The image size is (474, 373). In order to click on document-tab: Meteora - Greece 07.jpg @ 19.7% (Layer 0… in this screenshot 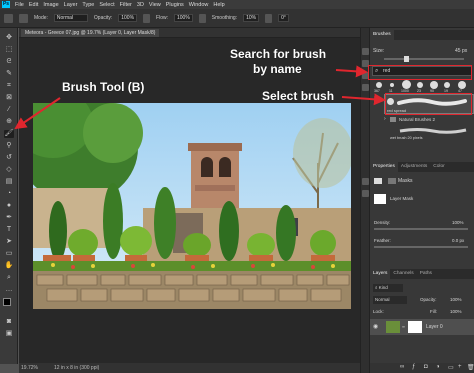, I will do `click(90, 33)`.